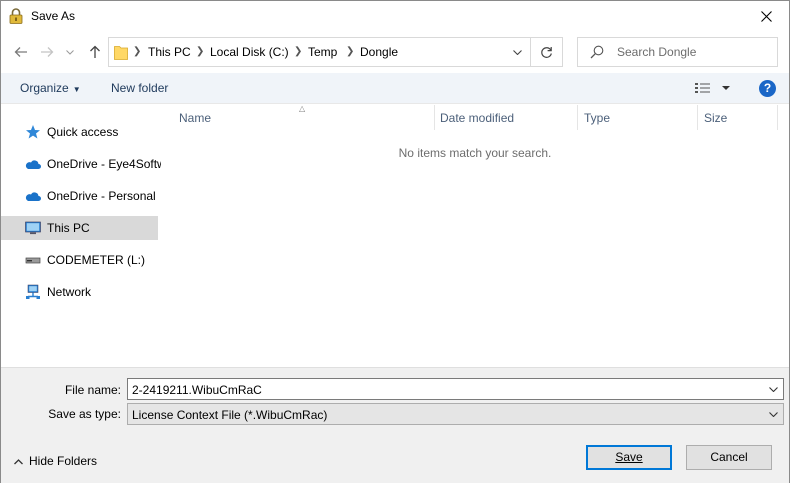  I want to click on forward-button, so click(47, 52).